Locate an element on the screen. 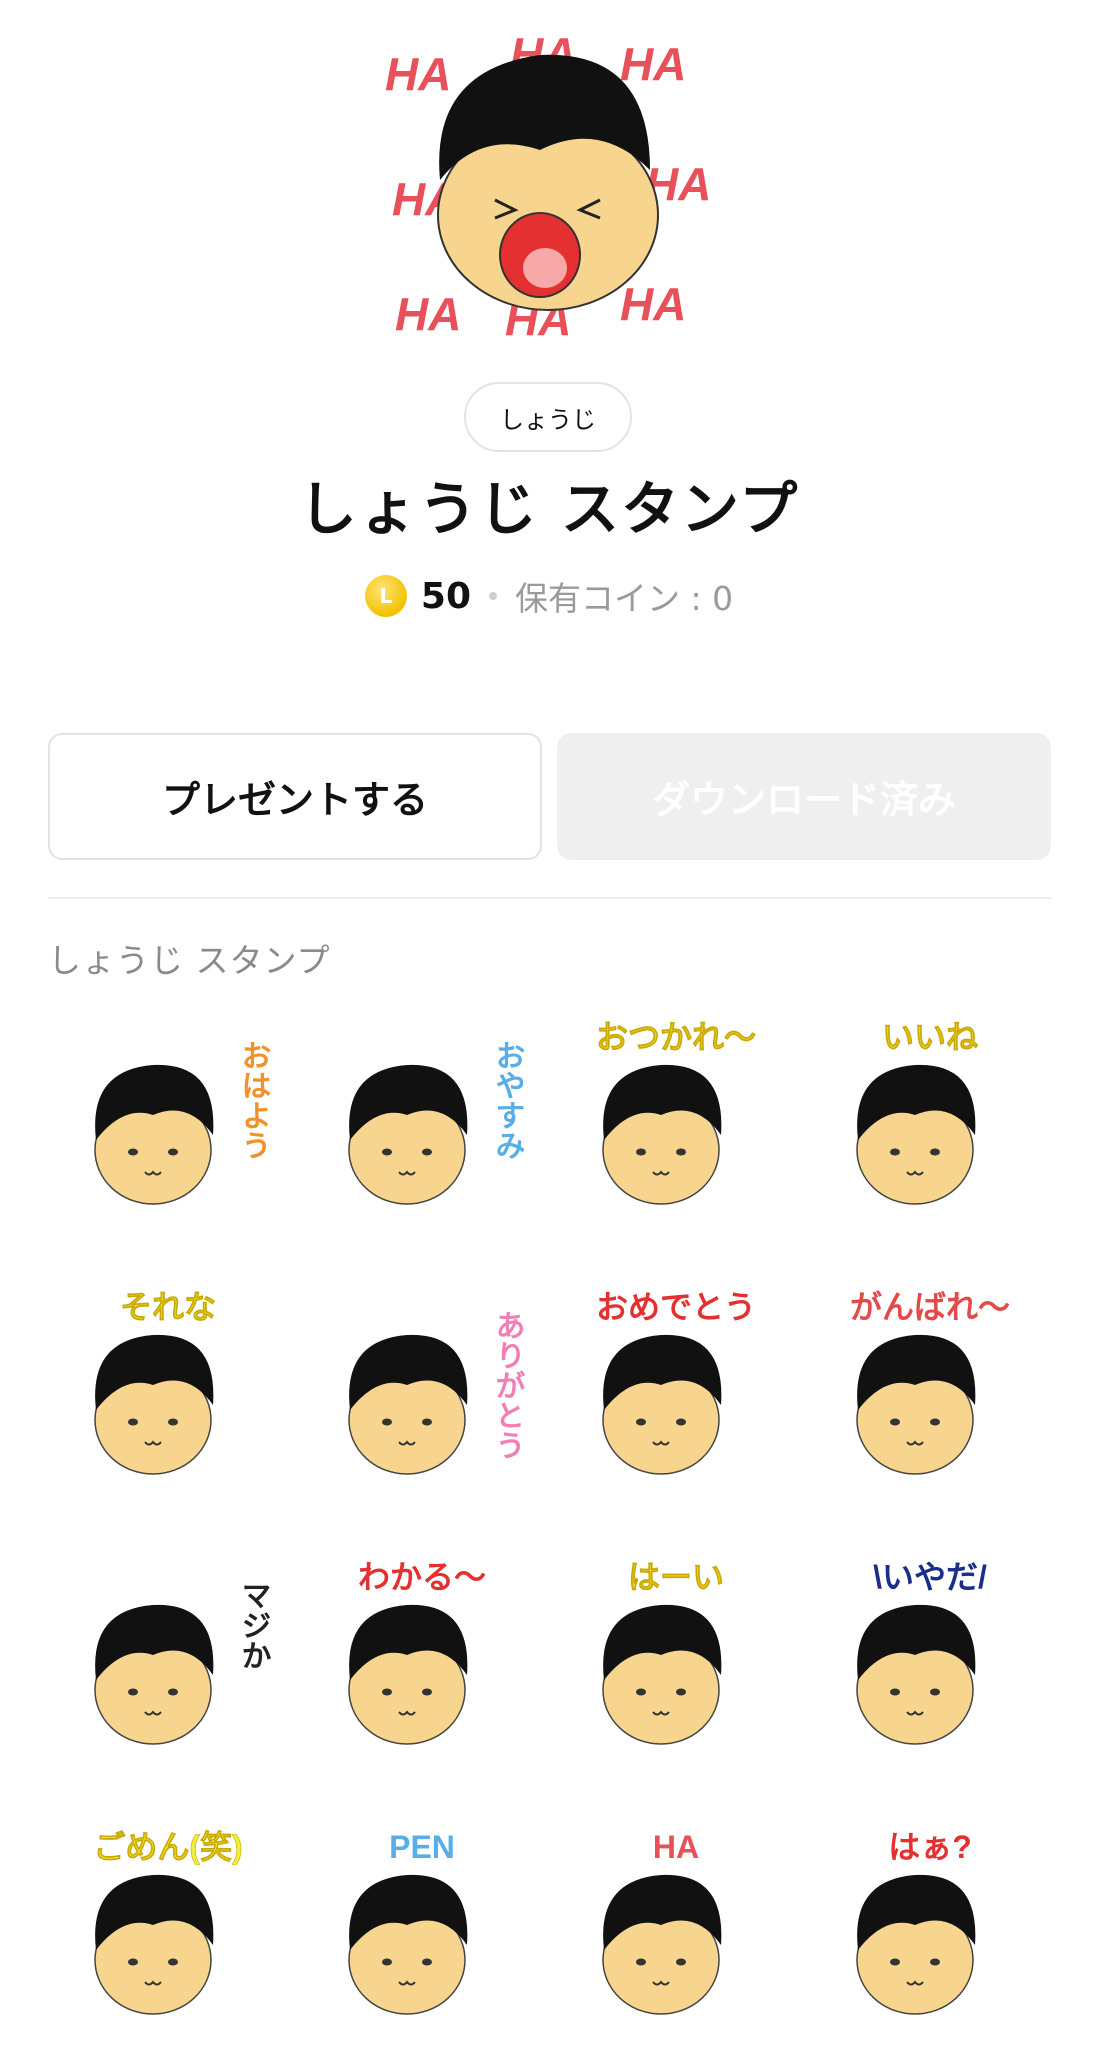 The image size is (1098, 2060). creator-chip: しょうじ is located at coordinates (548, 417).